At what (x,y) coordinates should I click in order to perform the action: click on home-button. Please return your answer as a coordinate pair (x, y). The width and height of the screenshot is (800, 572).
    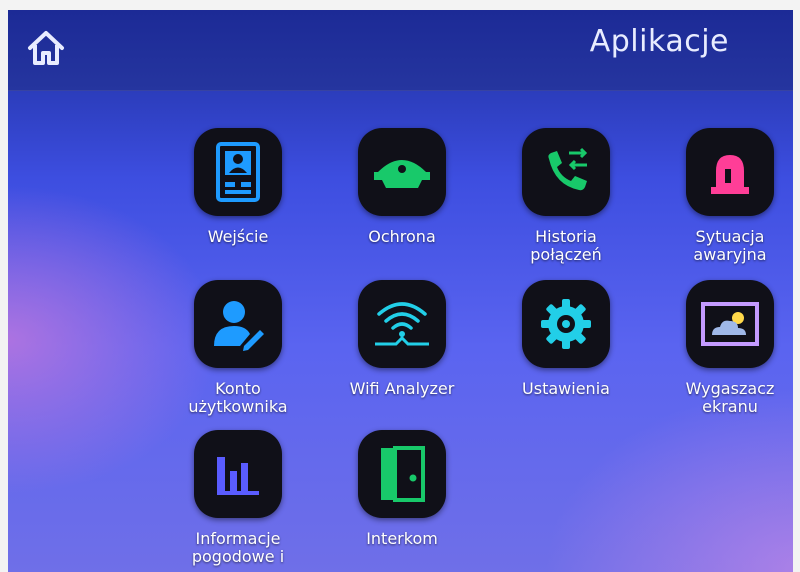
    Looking at the image, I should click on (46, 48).